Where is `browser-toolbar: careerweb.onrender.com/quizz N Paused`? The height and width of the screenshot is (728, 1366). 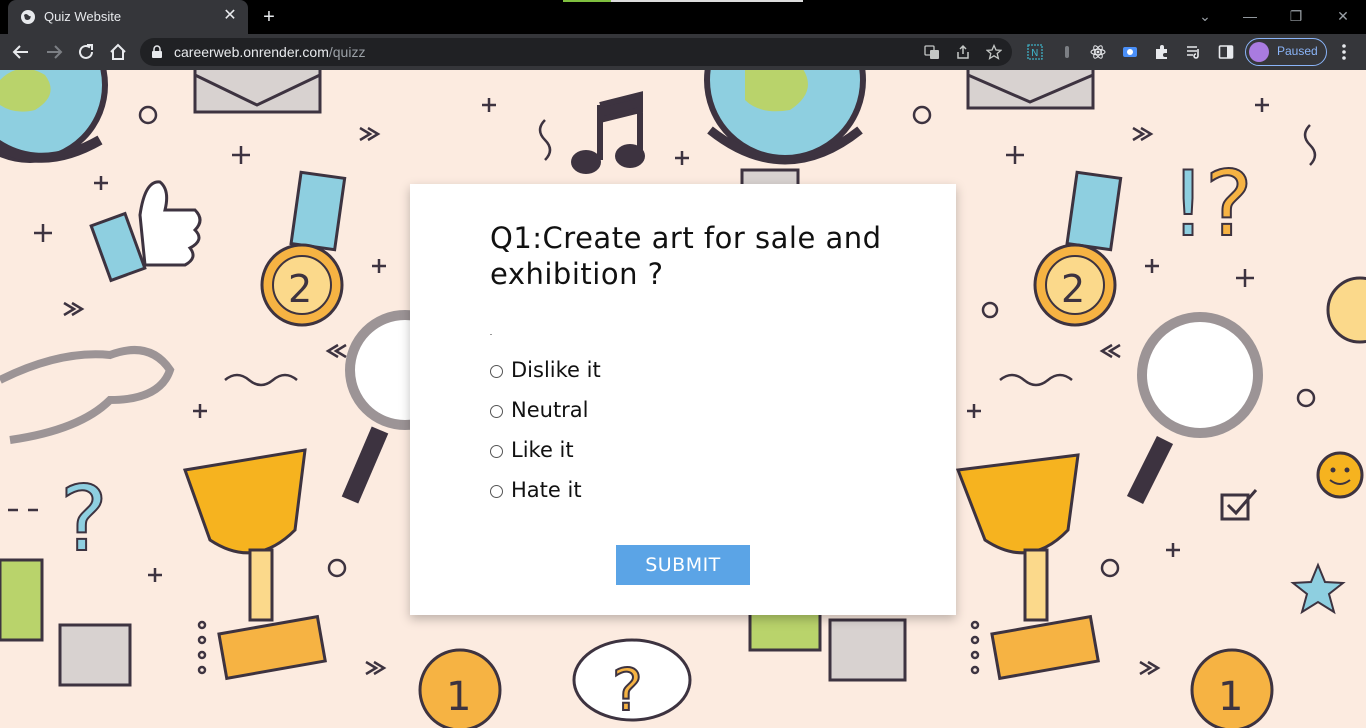
browser-toolbar: careerweb.onrender.com/quizz N Paused is located at coordinates (683, 52).